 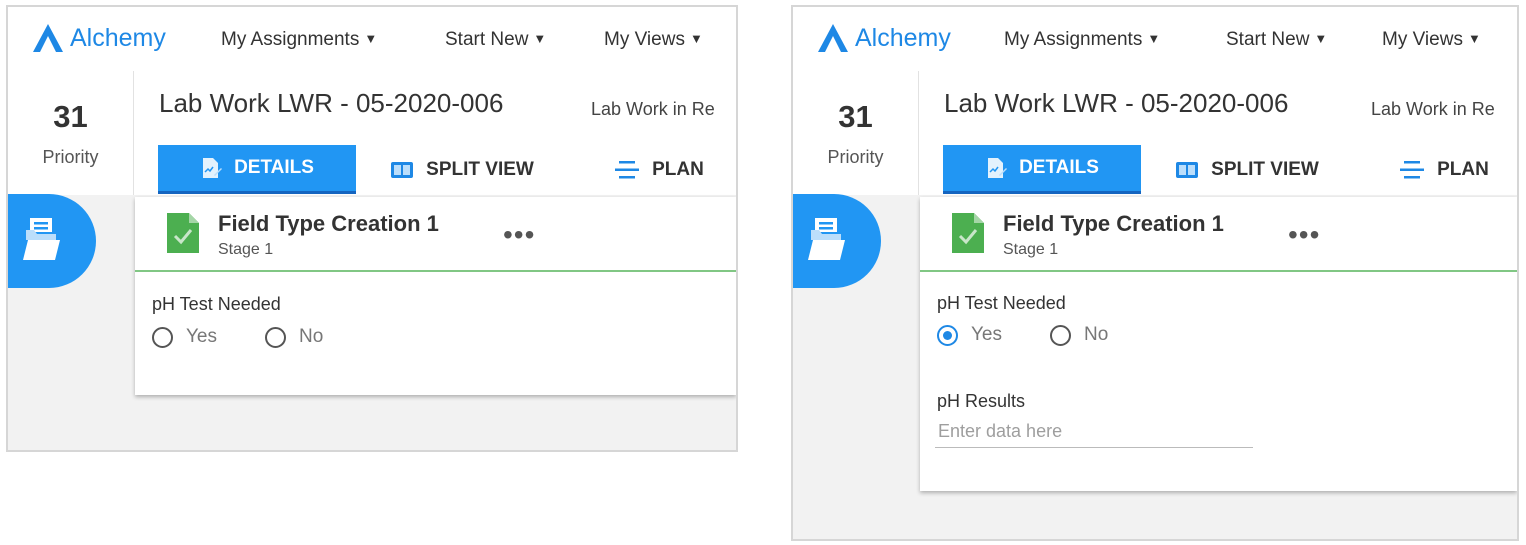 What do you see at coordinates (981, 401) in the screenshot?
I see `ph-results-label: pH Results` at bounding box center [981, 401].